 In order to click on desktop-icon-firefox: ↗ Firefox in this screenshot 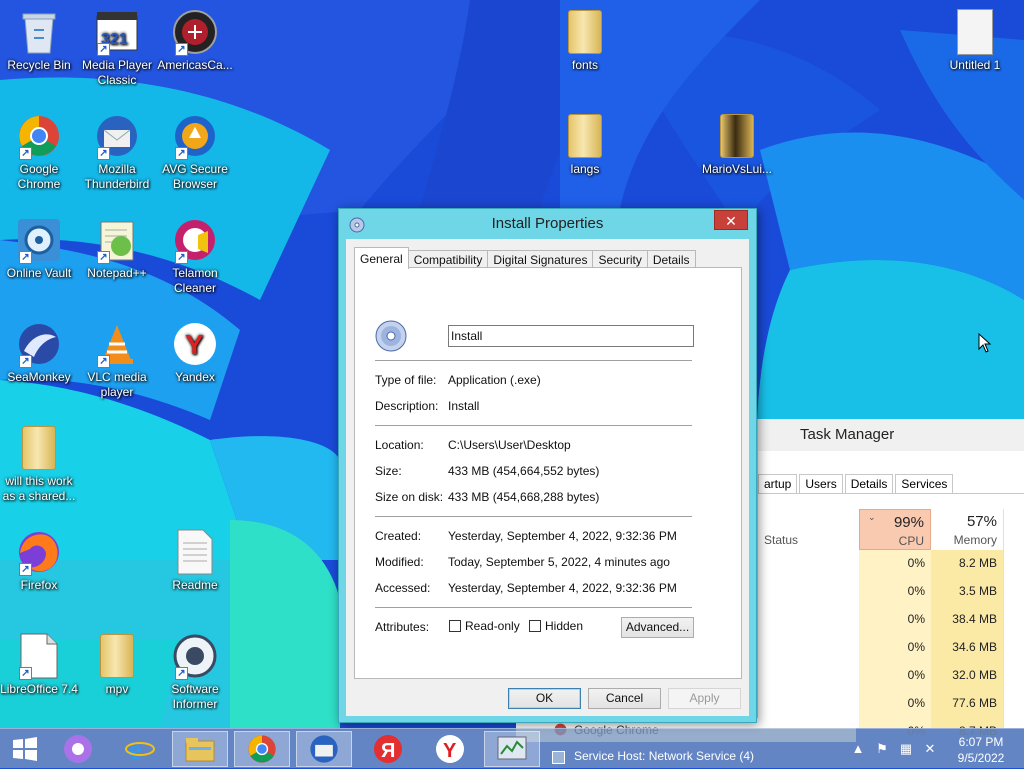, I will do `click(39, 560)`.